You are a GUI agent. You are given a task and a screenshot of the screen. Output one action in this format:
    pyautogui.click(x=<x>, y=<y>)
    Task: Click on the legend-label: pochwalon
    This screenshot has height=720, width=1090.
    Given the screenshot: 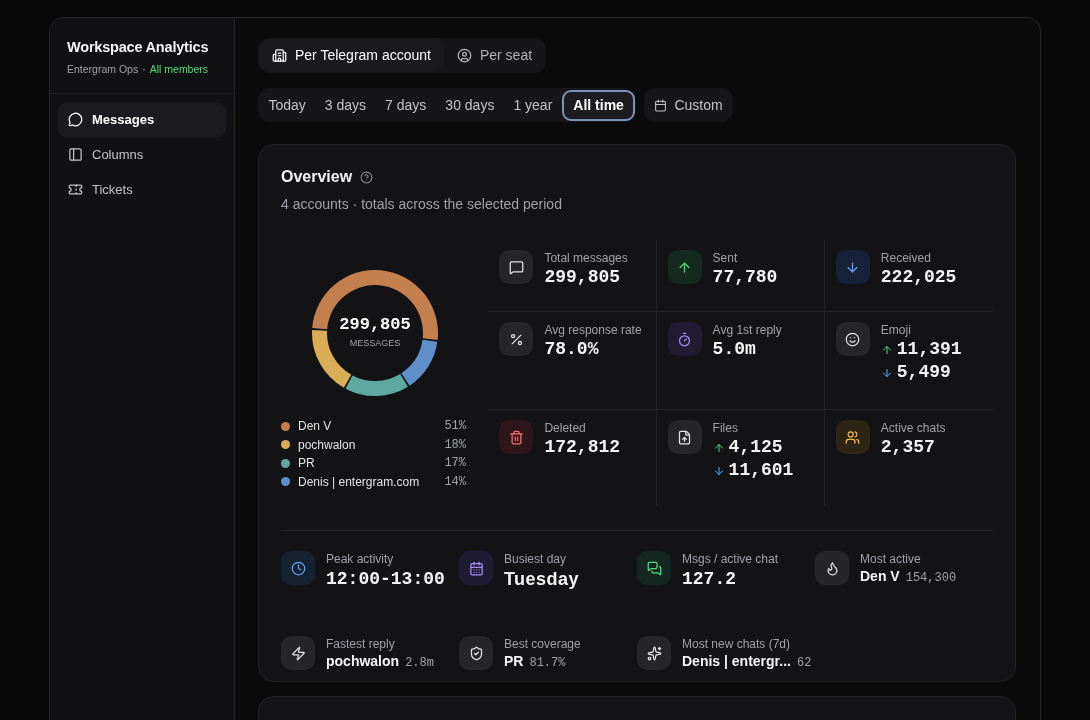 What is the action you would take?
    pyautogui.click(x=327, y=445)
    